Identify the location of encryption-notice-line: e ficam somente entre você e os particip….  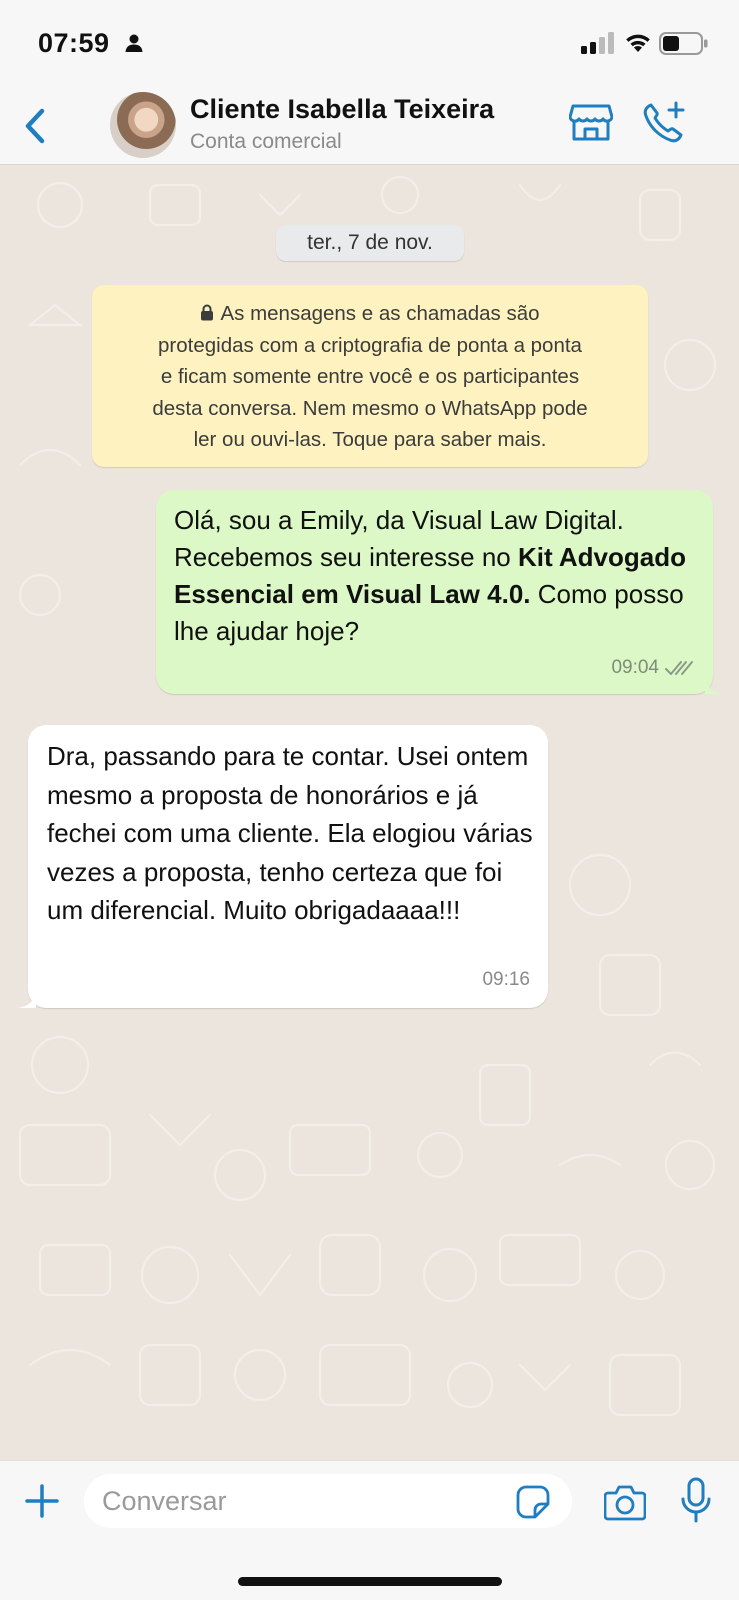
(370, 376).